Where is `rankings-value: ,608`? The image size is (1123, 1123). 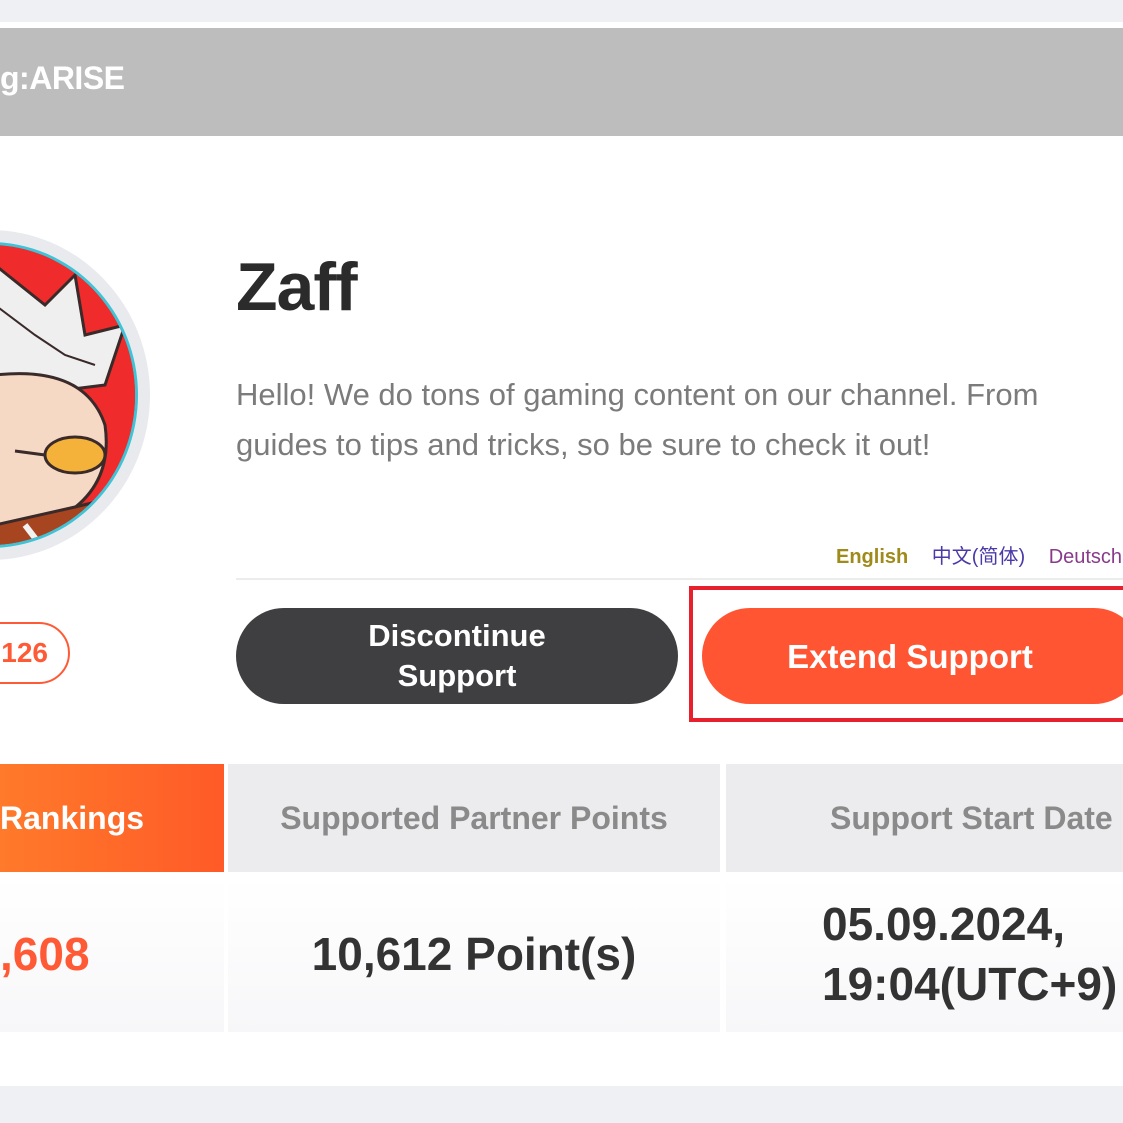
rankings-value: ,608 is located at coordinates (112, 954).